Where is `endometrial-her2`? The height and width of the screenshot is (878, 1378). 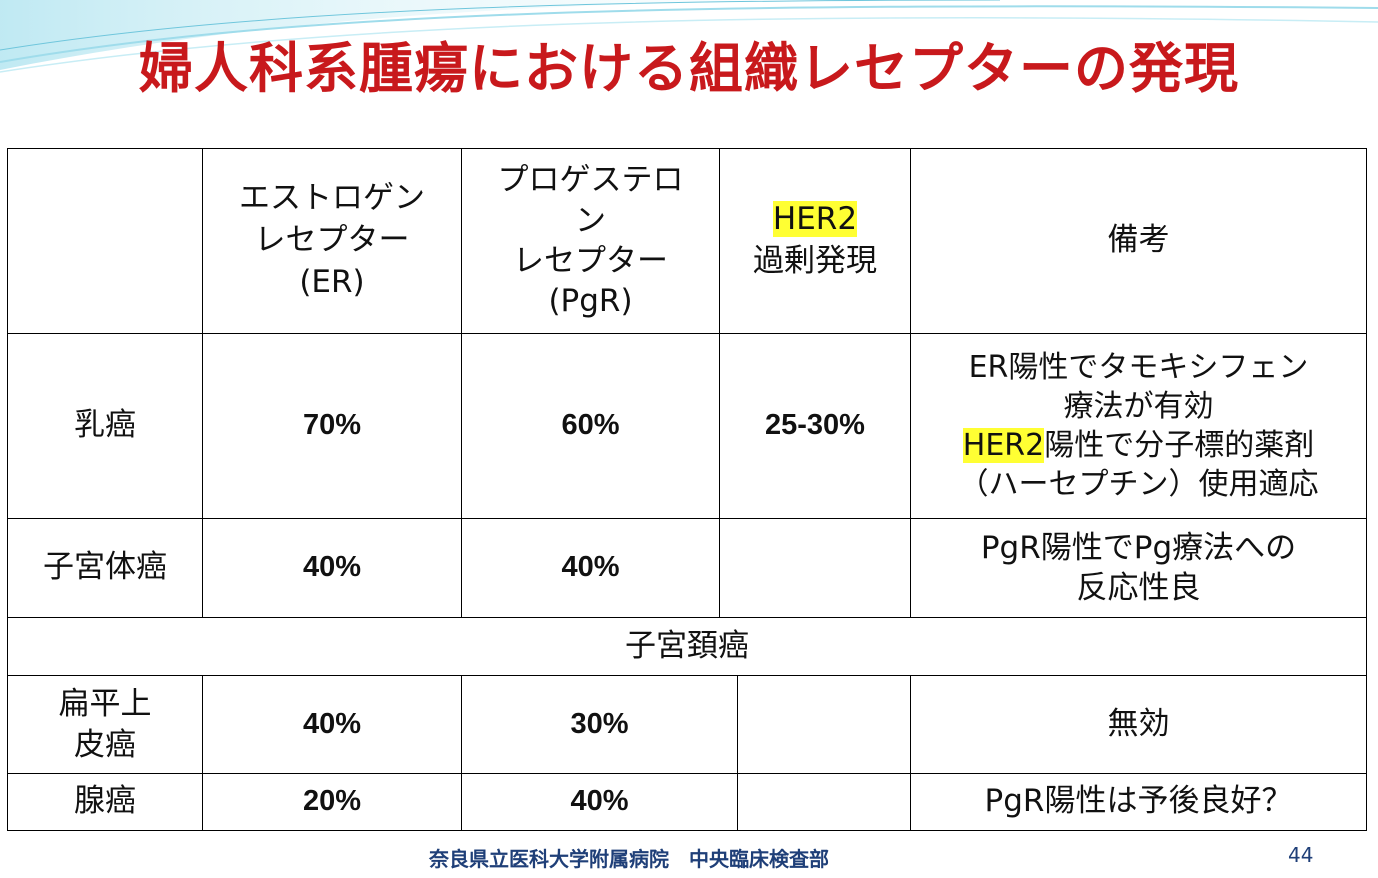 endometrial-her2 is located at coordinates (815, 568).